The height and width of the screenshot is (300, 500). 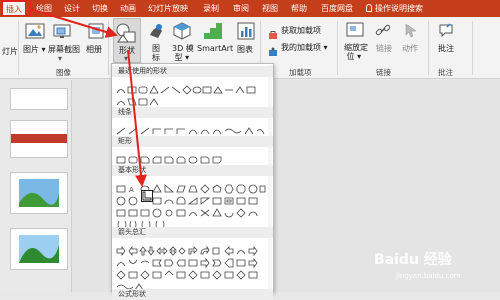 I want to click on 3d-model-icon, so click(x=182, y=33).